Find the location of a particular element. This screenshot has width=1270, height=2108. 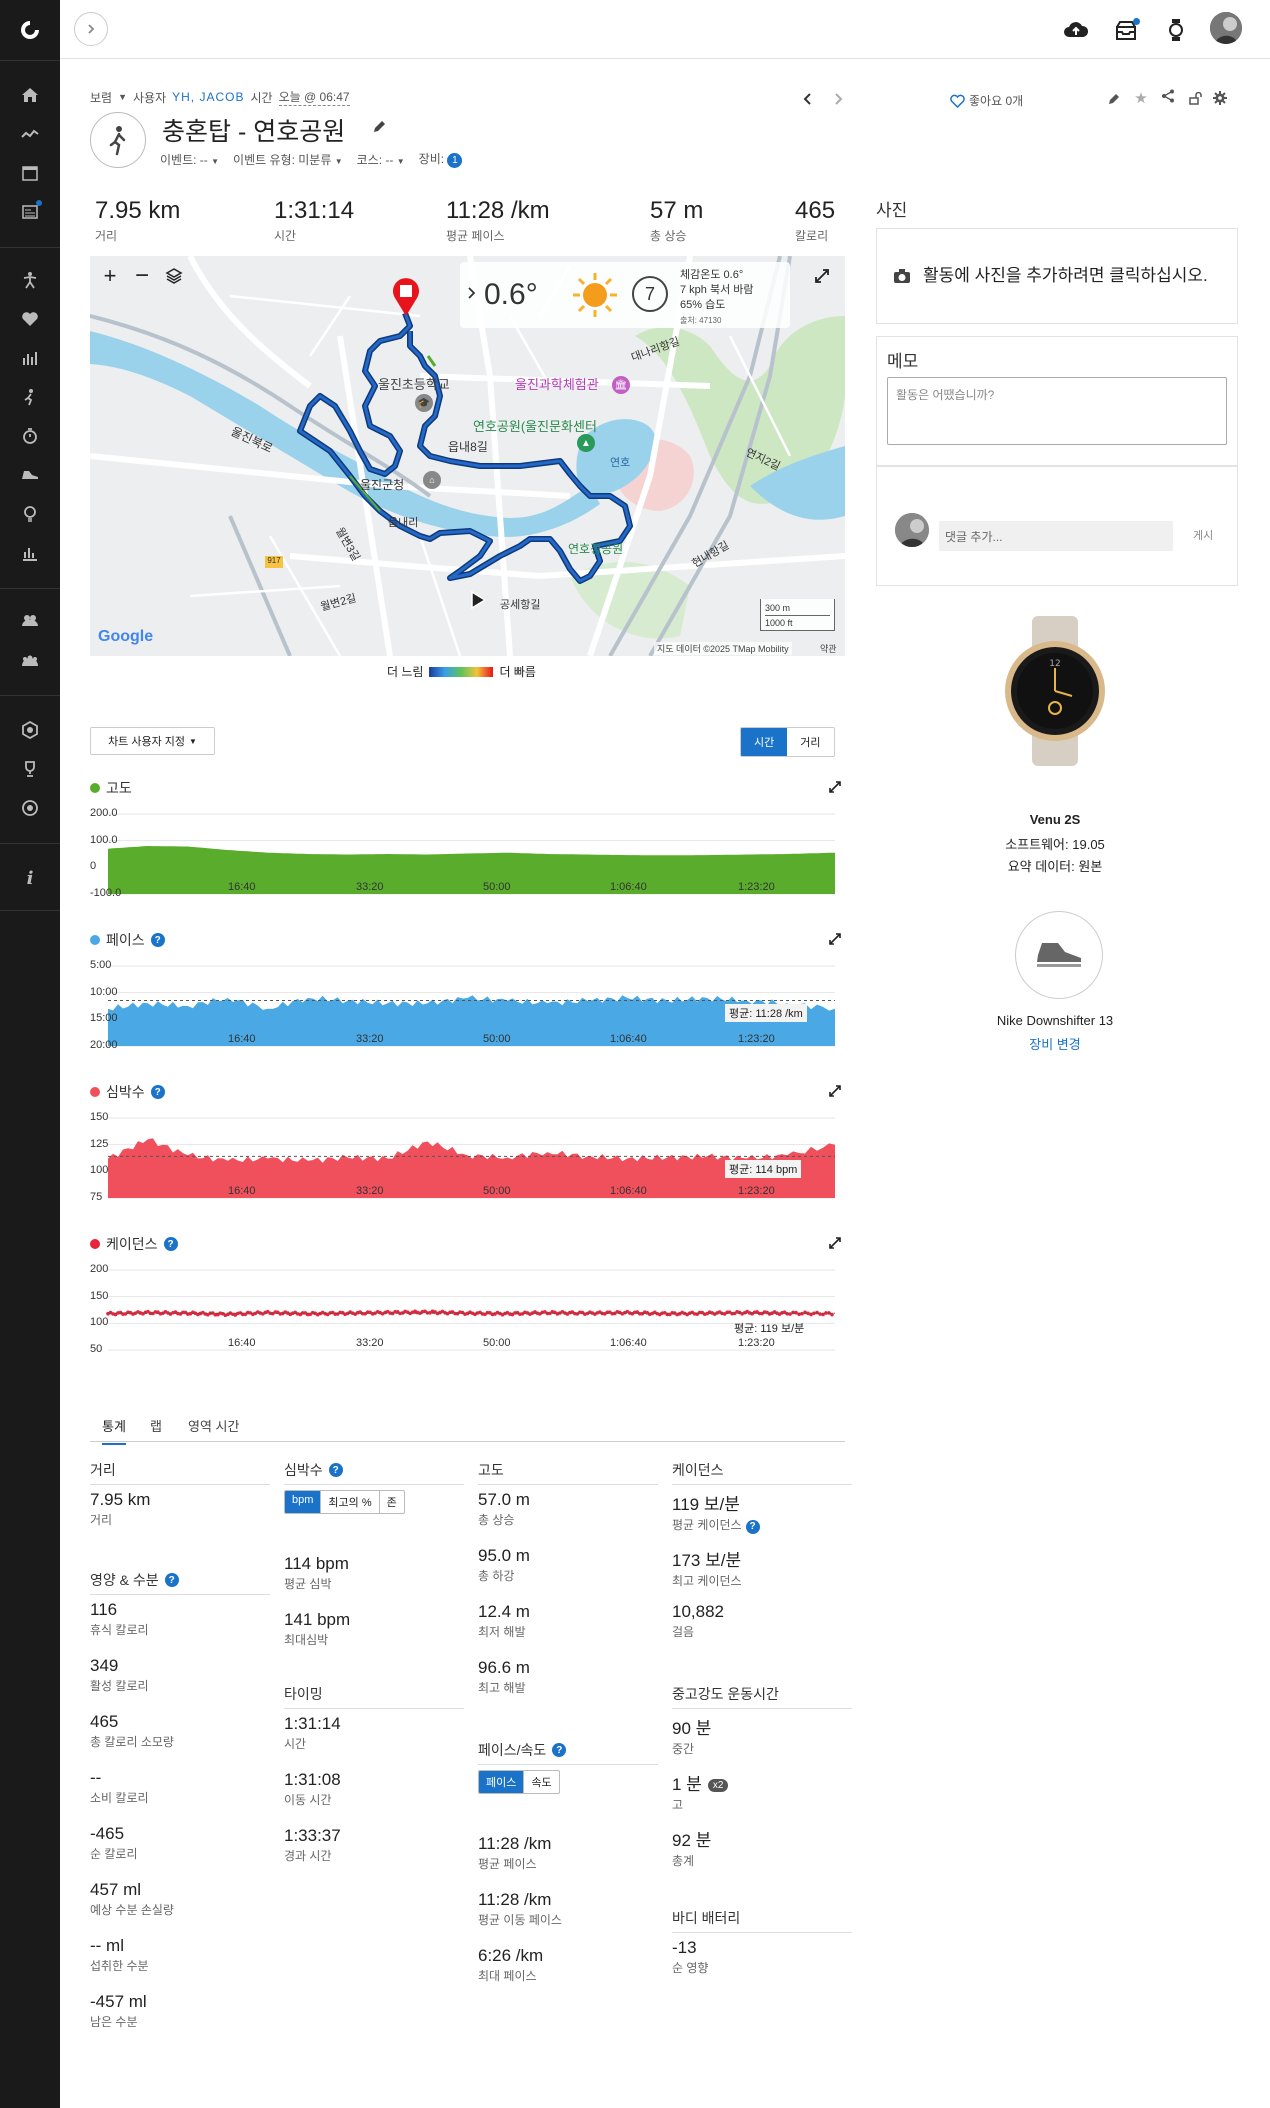

map-layers-icon is located at coordinates (174, 276).